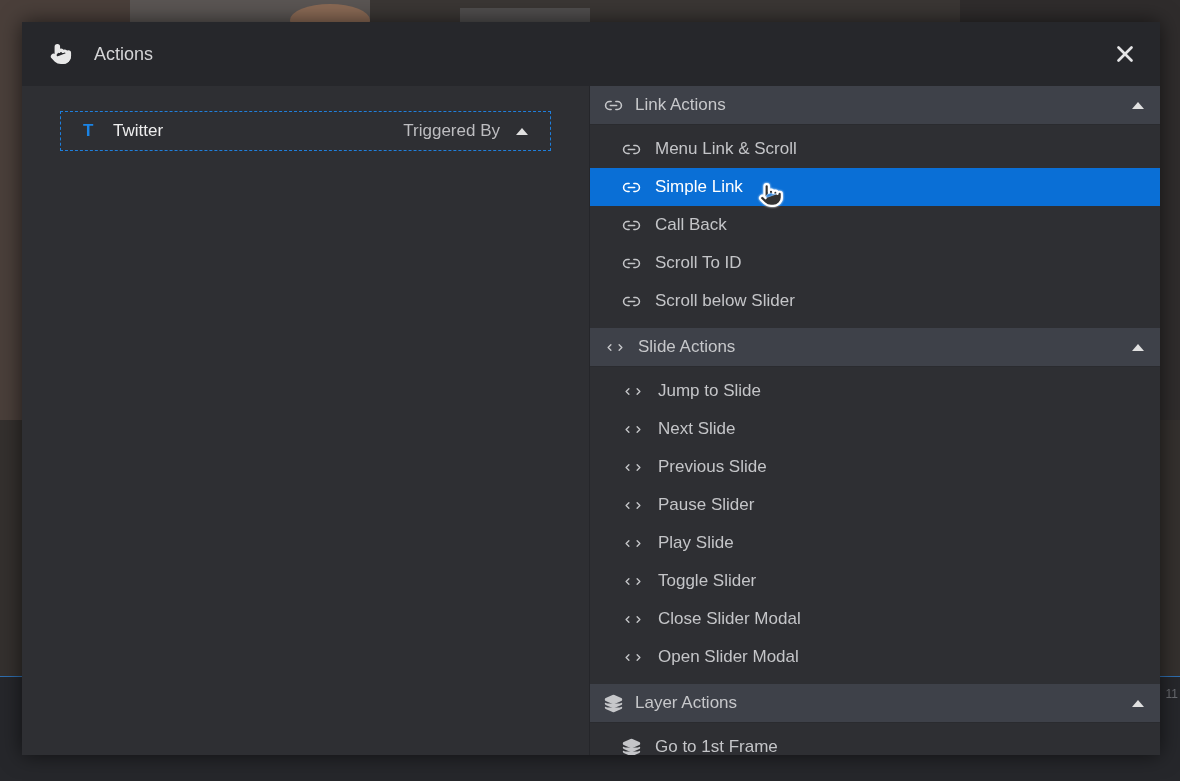  What do you see at coordinates (139, 131) in the screenshot?
I see `layer-name: Twitter` at bounding box center [139, 131].